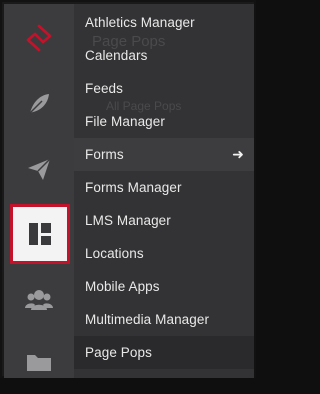 The image size is (320, 394). I want to click on menu-item-lms-manager: LMS Manager, so click(164, 220).